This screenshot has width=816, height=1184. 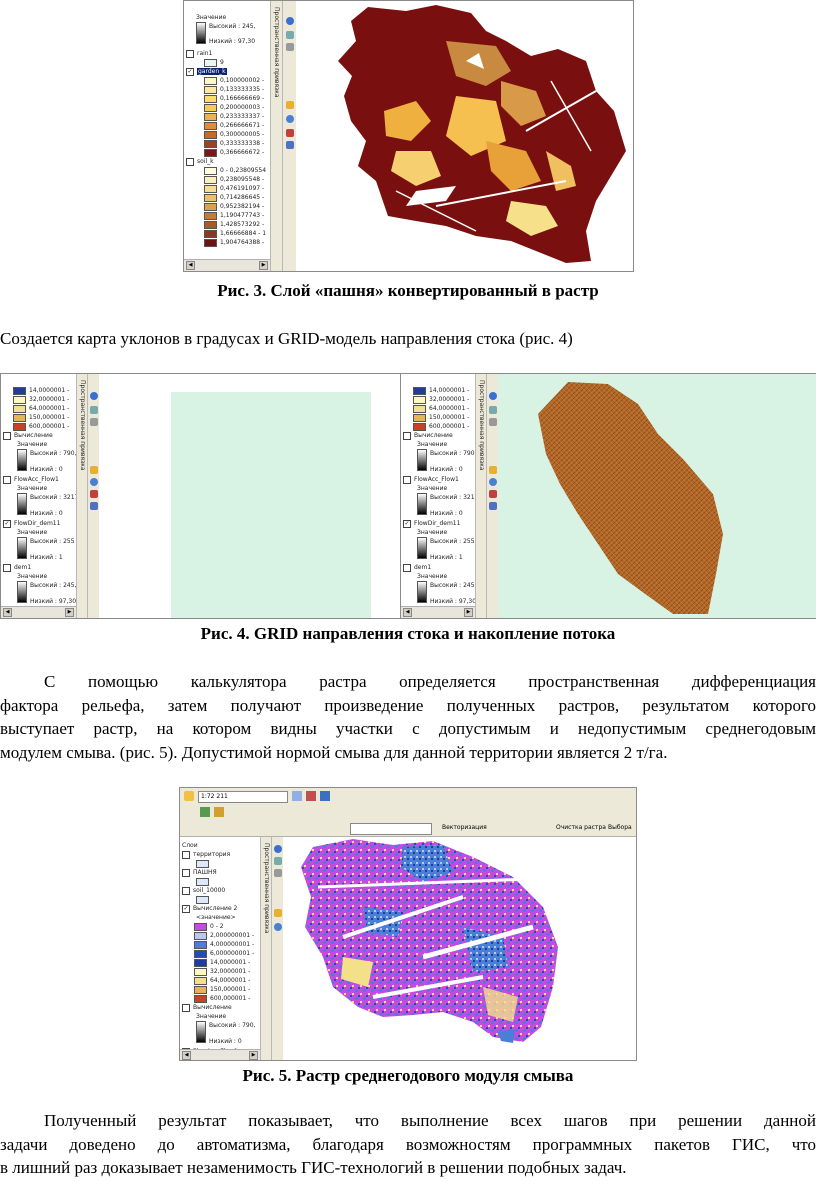 I want to click on layer-row: soil_10000, so click(x=221, y=890).